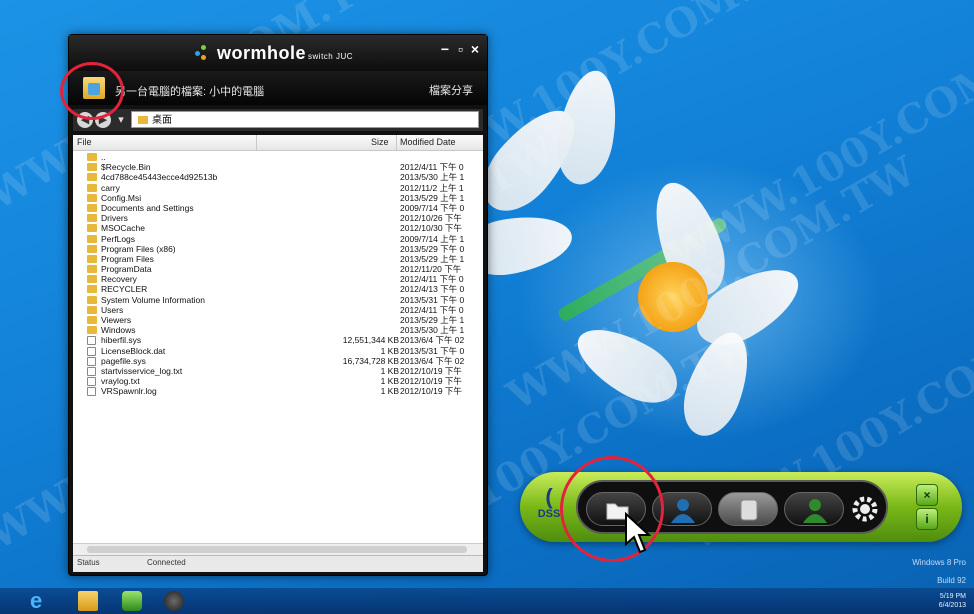 The image size is (974, 614). I want to click on history-dropdown-icon: ▾, so click(121, 120).